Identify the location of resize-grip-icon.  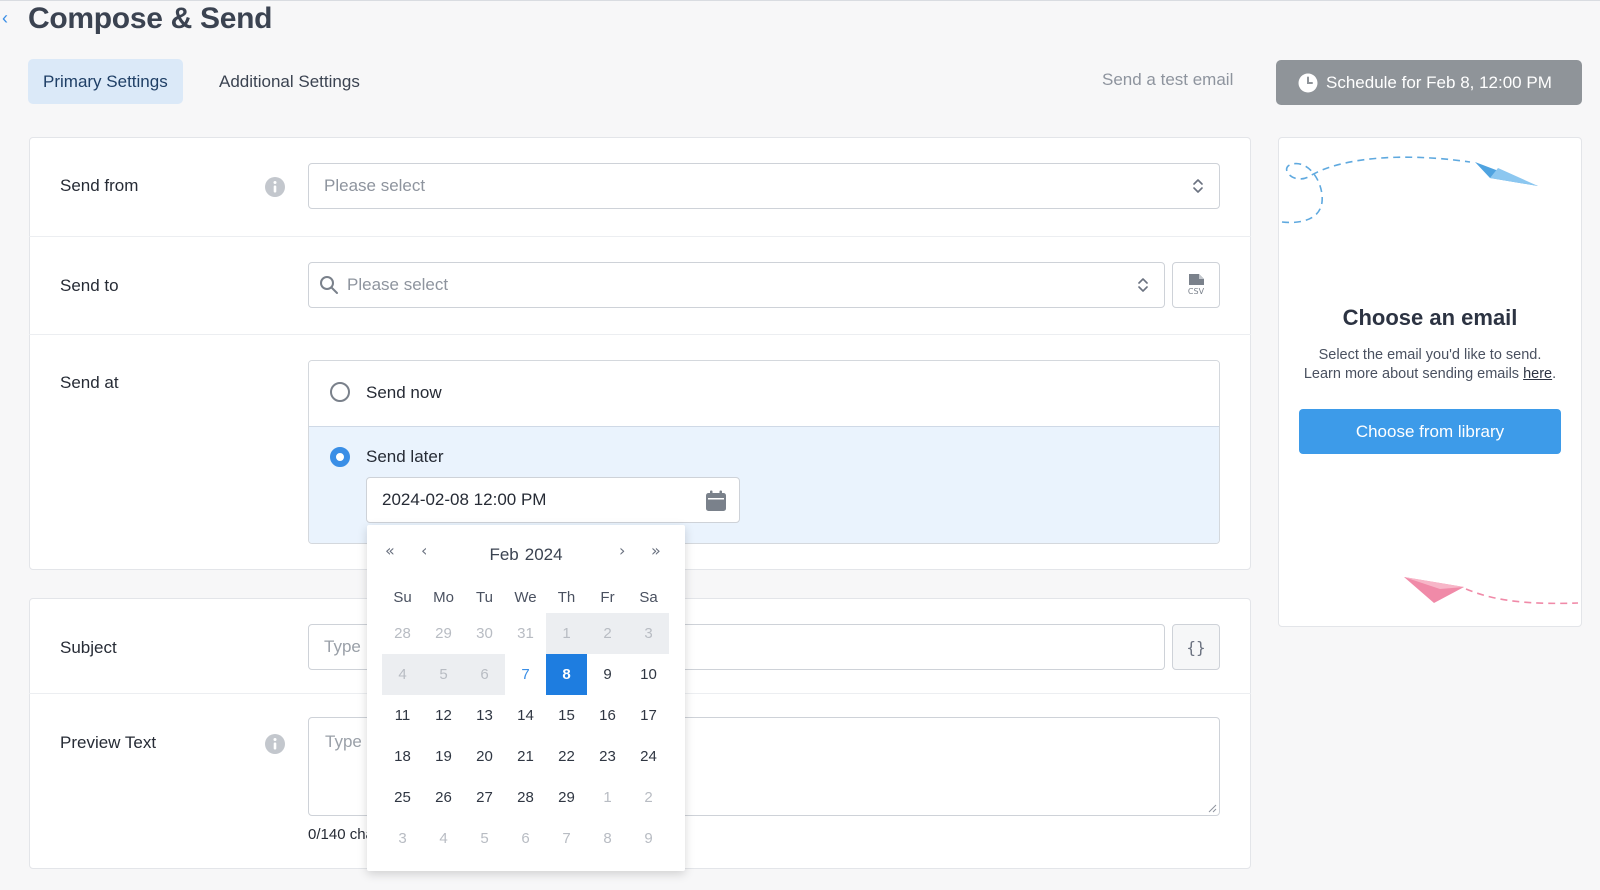
(1212, 808).